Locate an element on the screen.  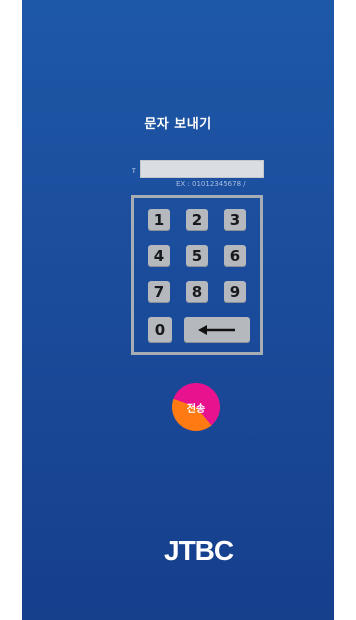
key-6: 6 is located at coordinates (235, 256).